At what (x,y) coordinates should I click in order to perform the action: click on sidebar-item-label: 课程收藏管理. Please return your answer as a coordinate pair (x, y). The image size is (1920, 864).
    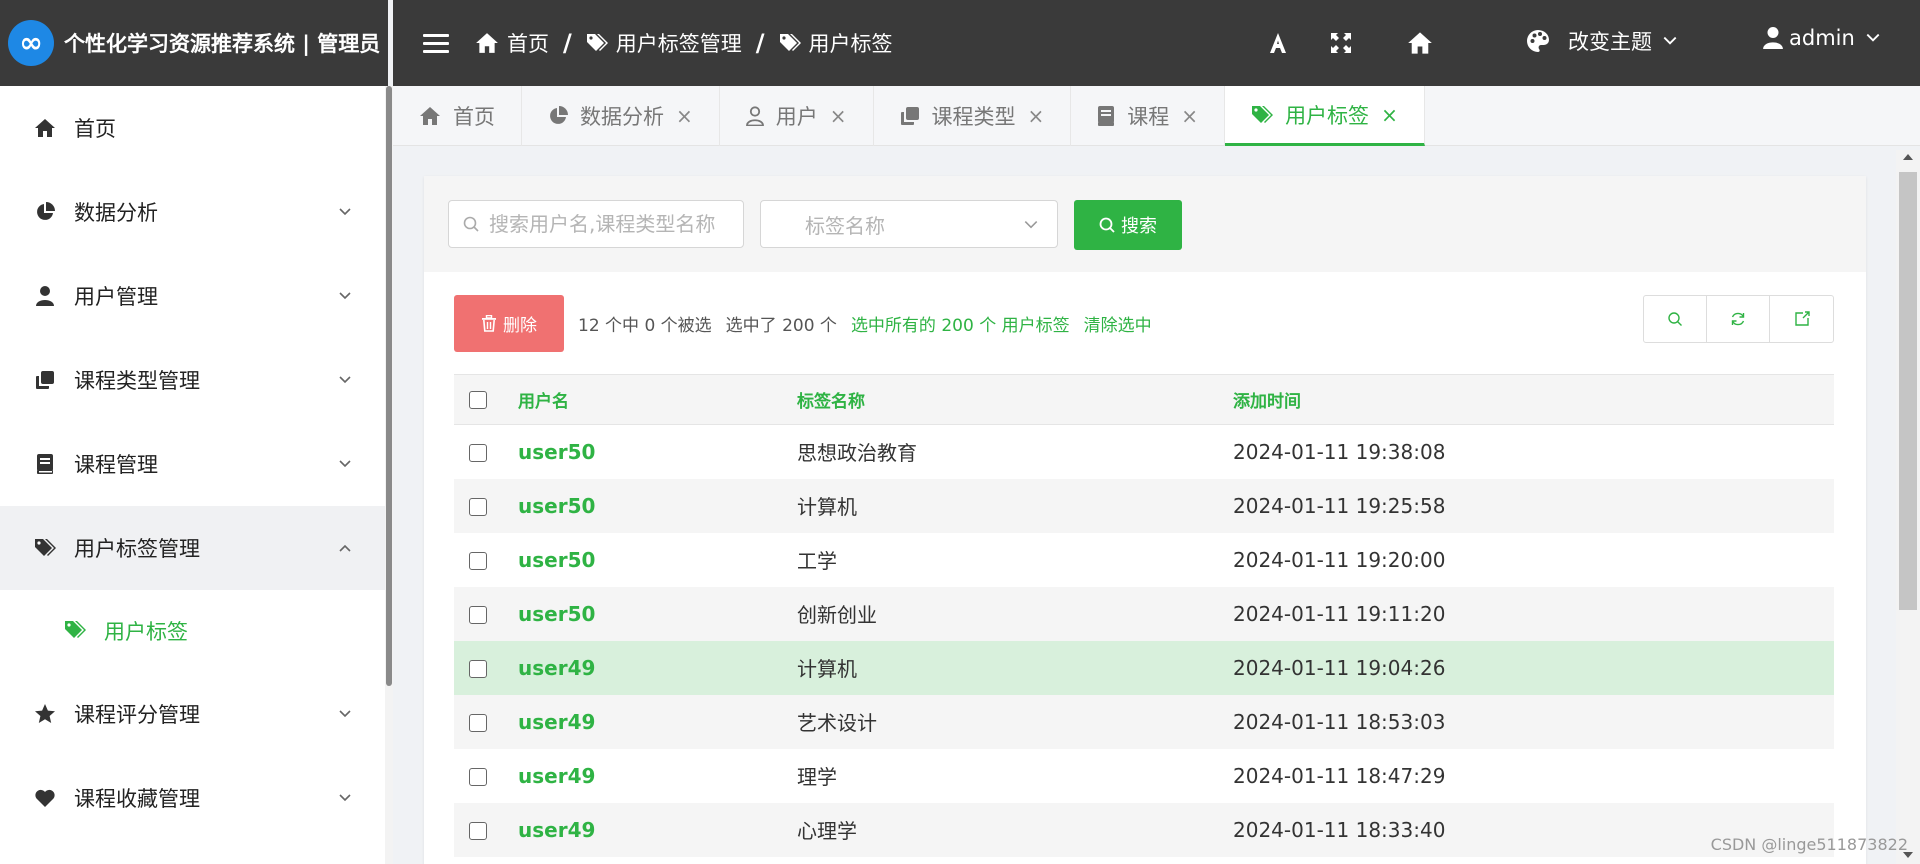
    Looking at the image, I should click on (137, 799).